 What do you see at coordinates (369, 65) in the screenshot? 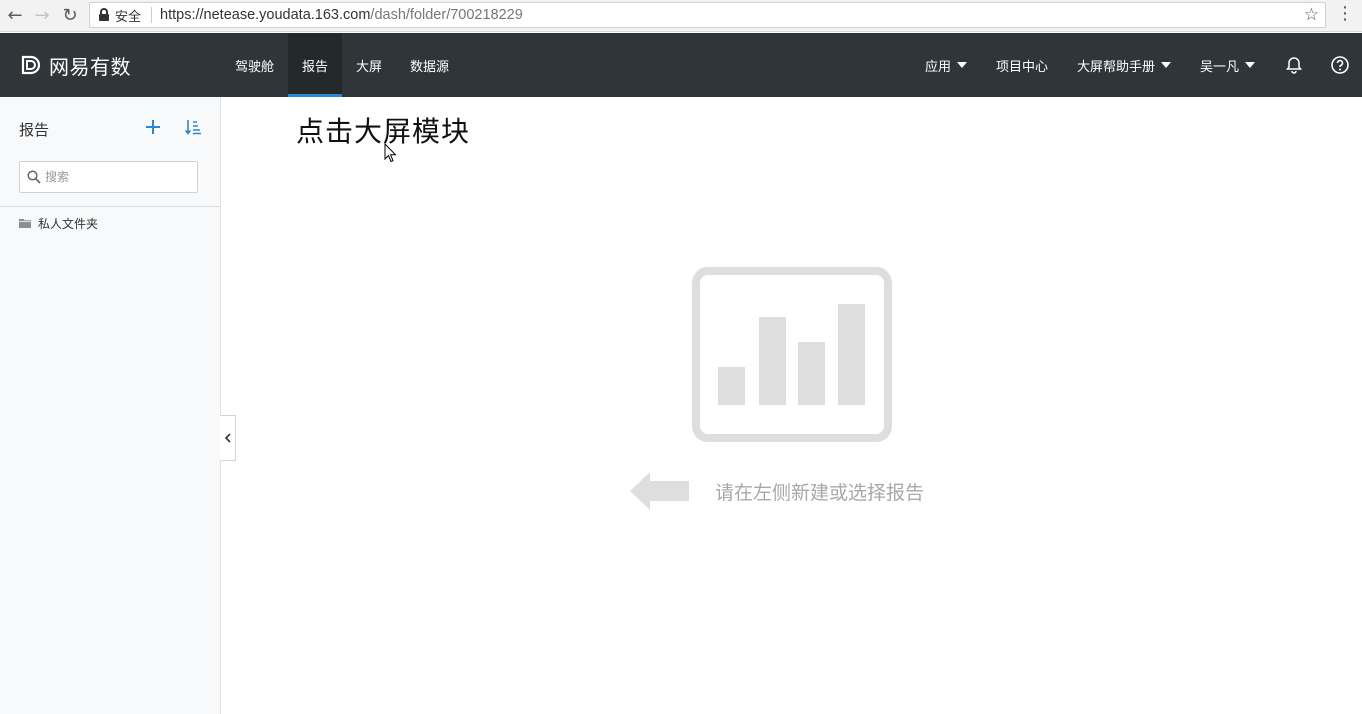
I see `nav-big-screen: 大屏` at bounding box center [369, 65].